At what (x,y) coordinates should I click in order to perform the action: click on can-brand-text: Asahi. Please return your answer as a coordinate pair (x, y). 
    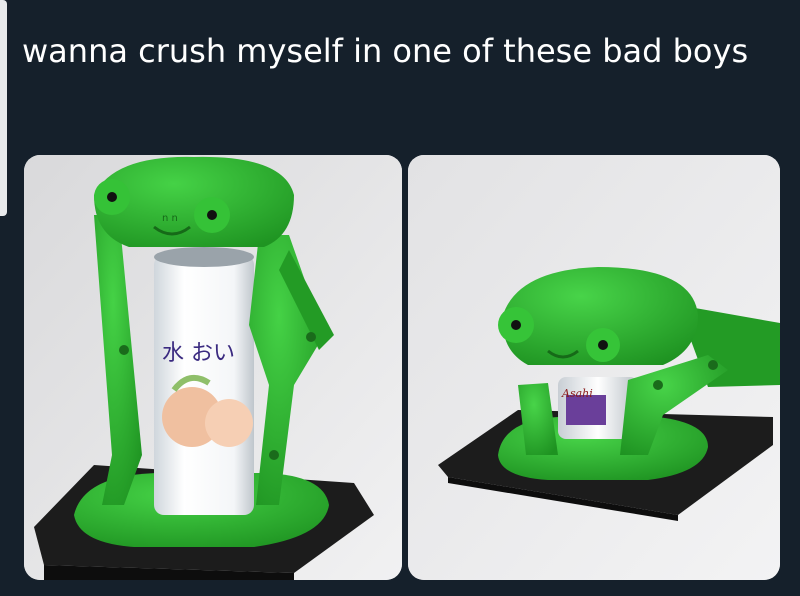
    Looking at the image, I should click on (577, 393).